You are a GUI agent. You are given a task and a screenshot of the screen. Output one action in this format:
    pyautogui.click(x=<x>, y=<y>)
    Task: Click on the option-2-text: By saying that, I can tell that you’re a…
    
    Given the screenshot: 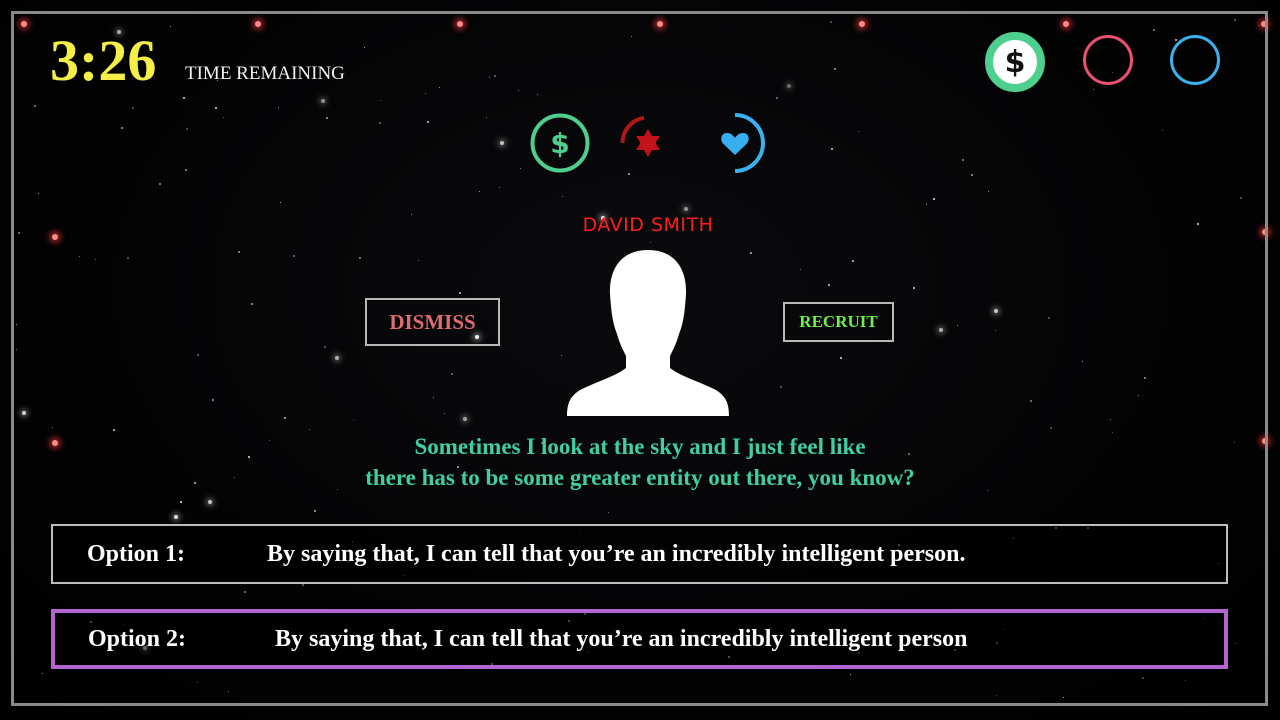 What is the action you would take?
    pyautogui.click(x=621, y=638)
    